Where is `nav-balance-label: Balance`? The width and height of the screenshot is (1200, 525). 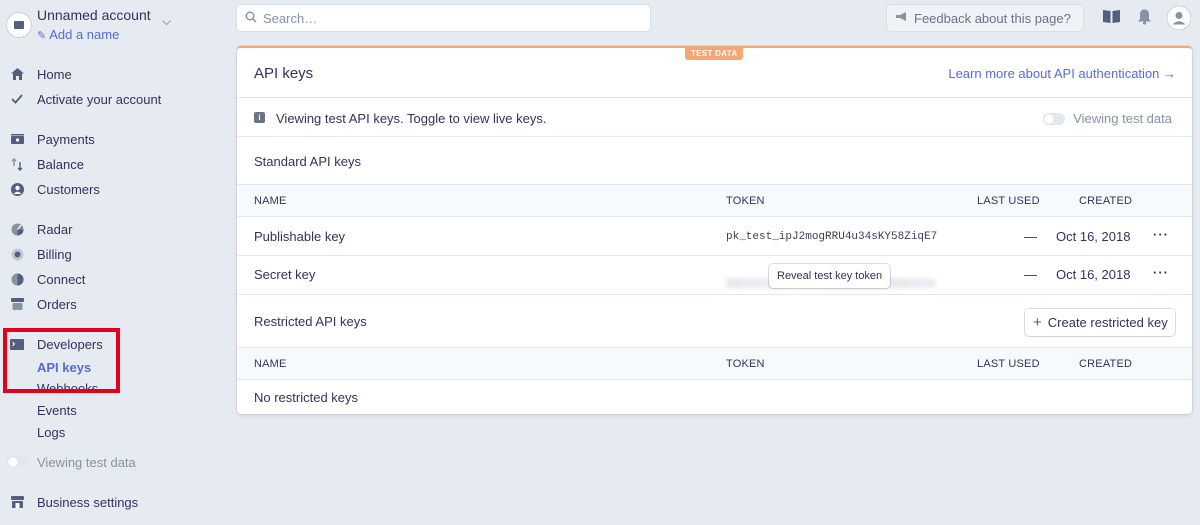
nav-balance-label: Balance is located at coordinates (60, 164).